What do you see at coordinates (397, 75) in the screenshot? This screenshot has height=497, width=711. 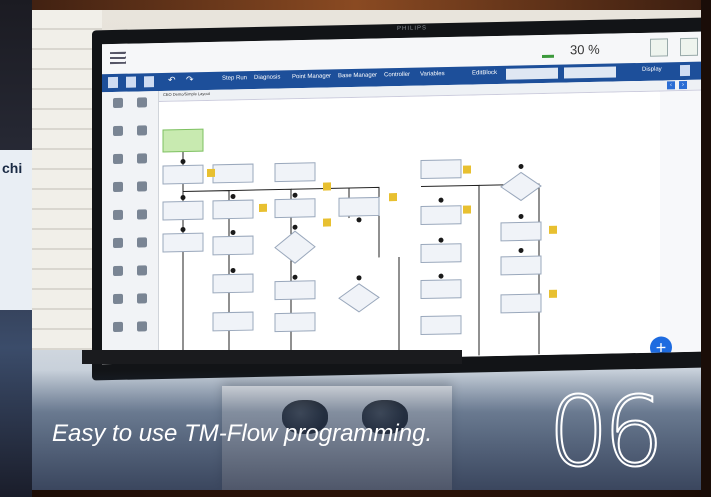 I see `toolbar-controller: Controller` at bounding box center [397, 75].